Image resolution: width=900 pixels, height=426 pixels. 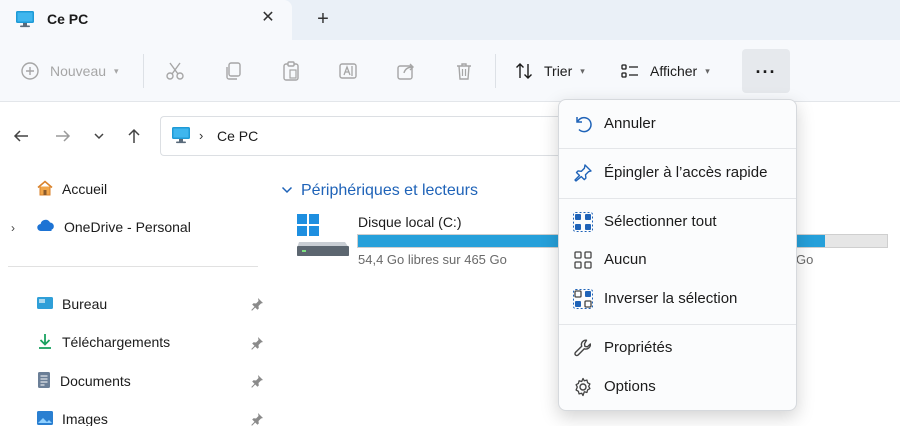 I want to click on view-button-label: Afficher, so click(x=674, y=71).